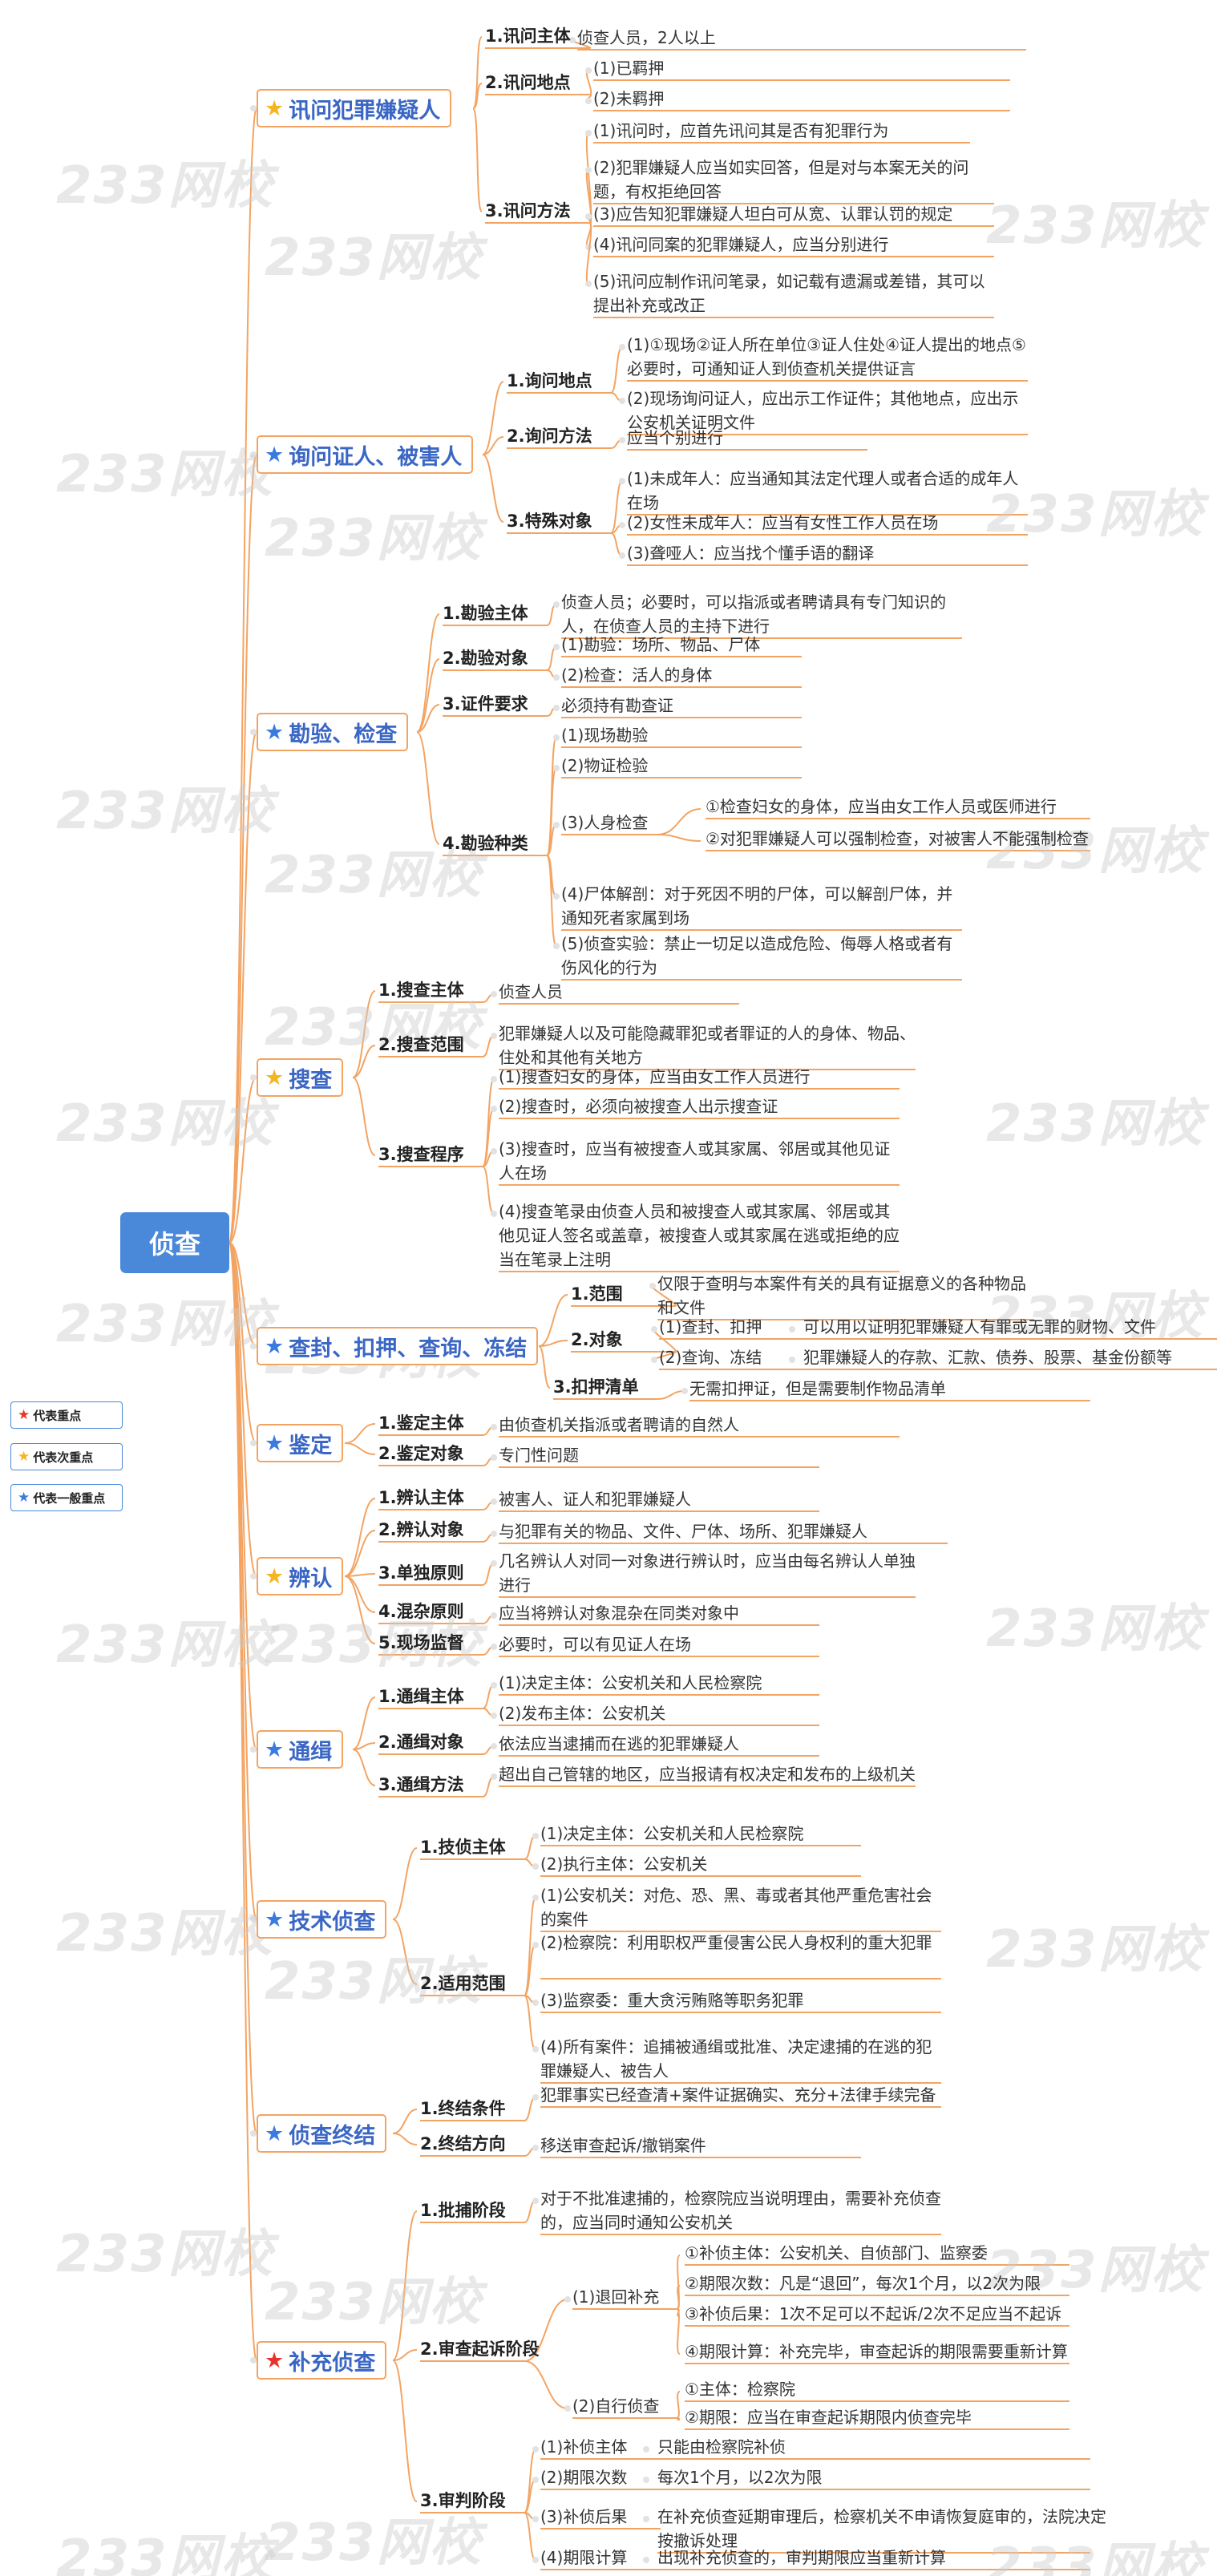 Image resolution: width=1217 pixels, height=2576 pixels. I want to click on detail-text: (3)搜查时，应当有被搜查人或其家属、邻居或其他见证人在场, so click(695, 1161).